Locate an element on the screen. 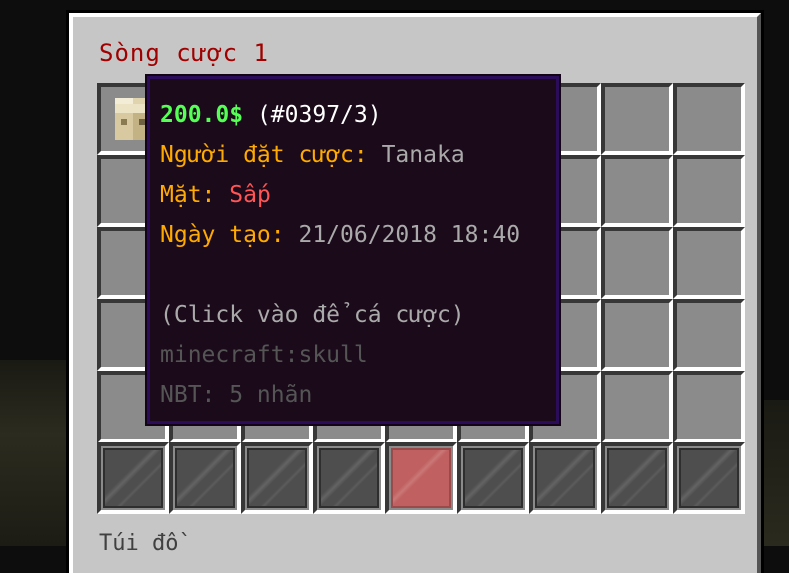 Image resolution: width=789 pixels, height=573 pixels. date-value: 21/06/2018 18:40 is located at coordinates (409, 235).